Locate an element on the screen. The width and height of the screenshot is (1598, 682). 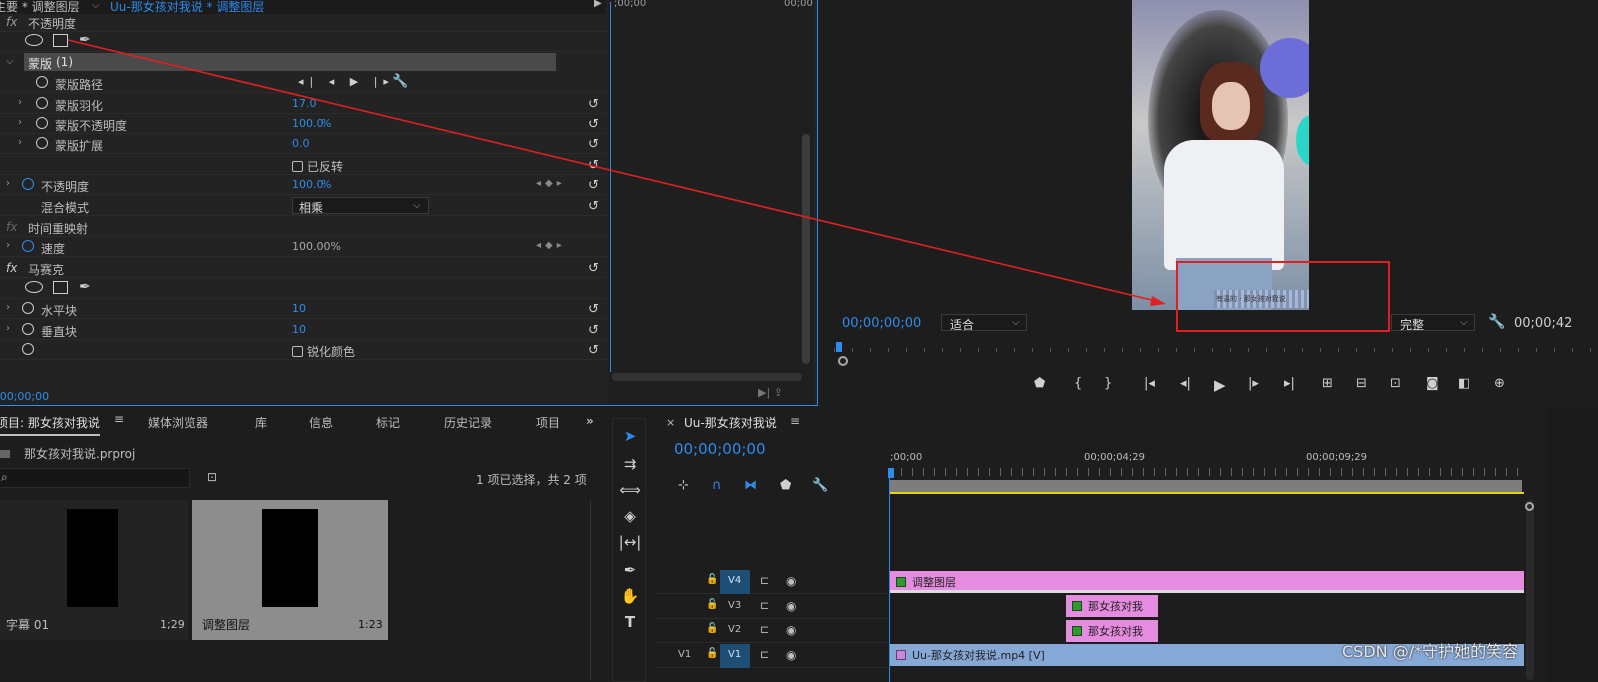
selection-tool-icon: ➤ is located at coordinates (630, 436).